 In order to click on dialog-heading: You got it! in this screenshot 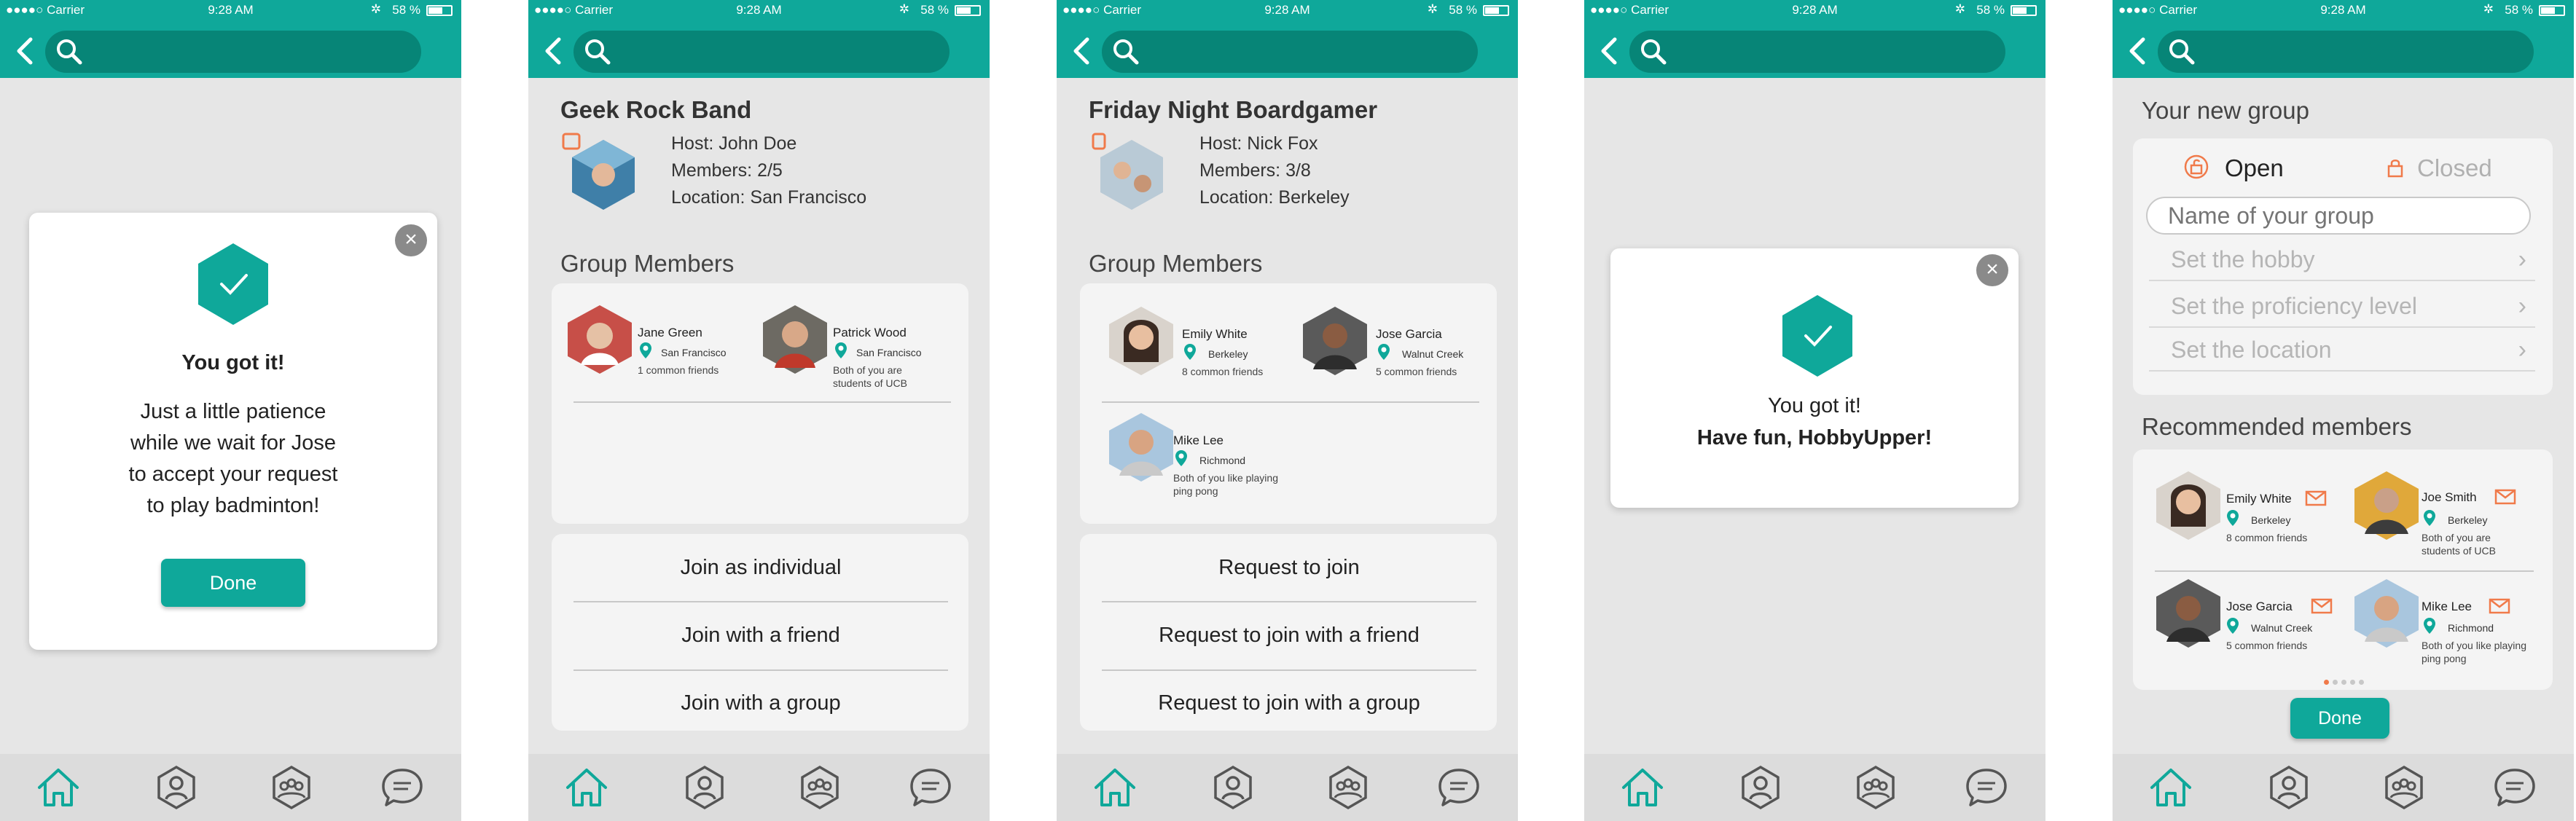, I will do `click(1814, 405)`.